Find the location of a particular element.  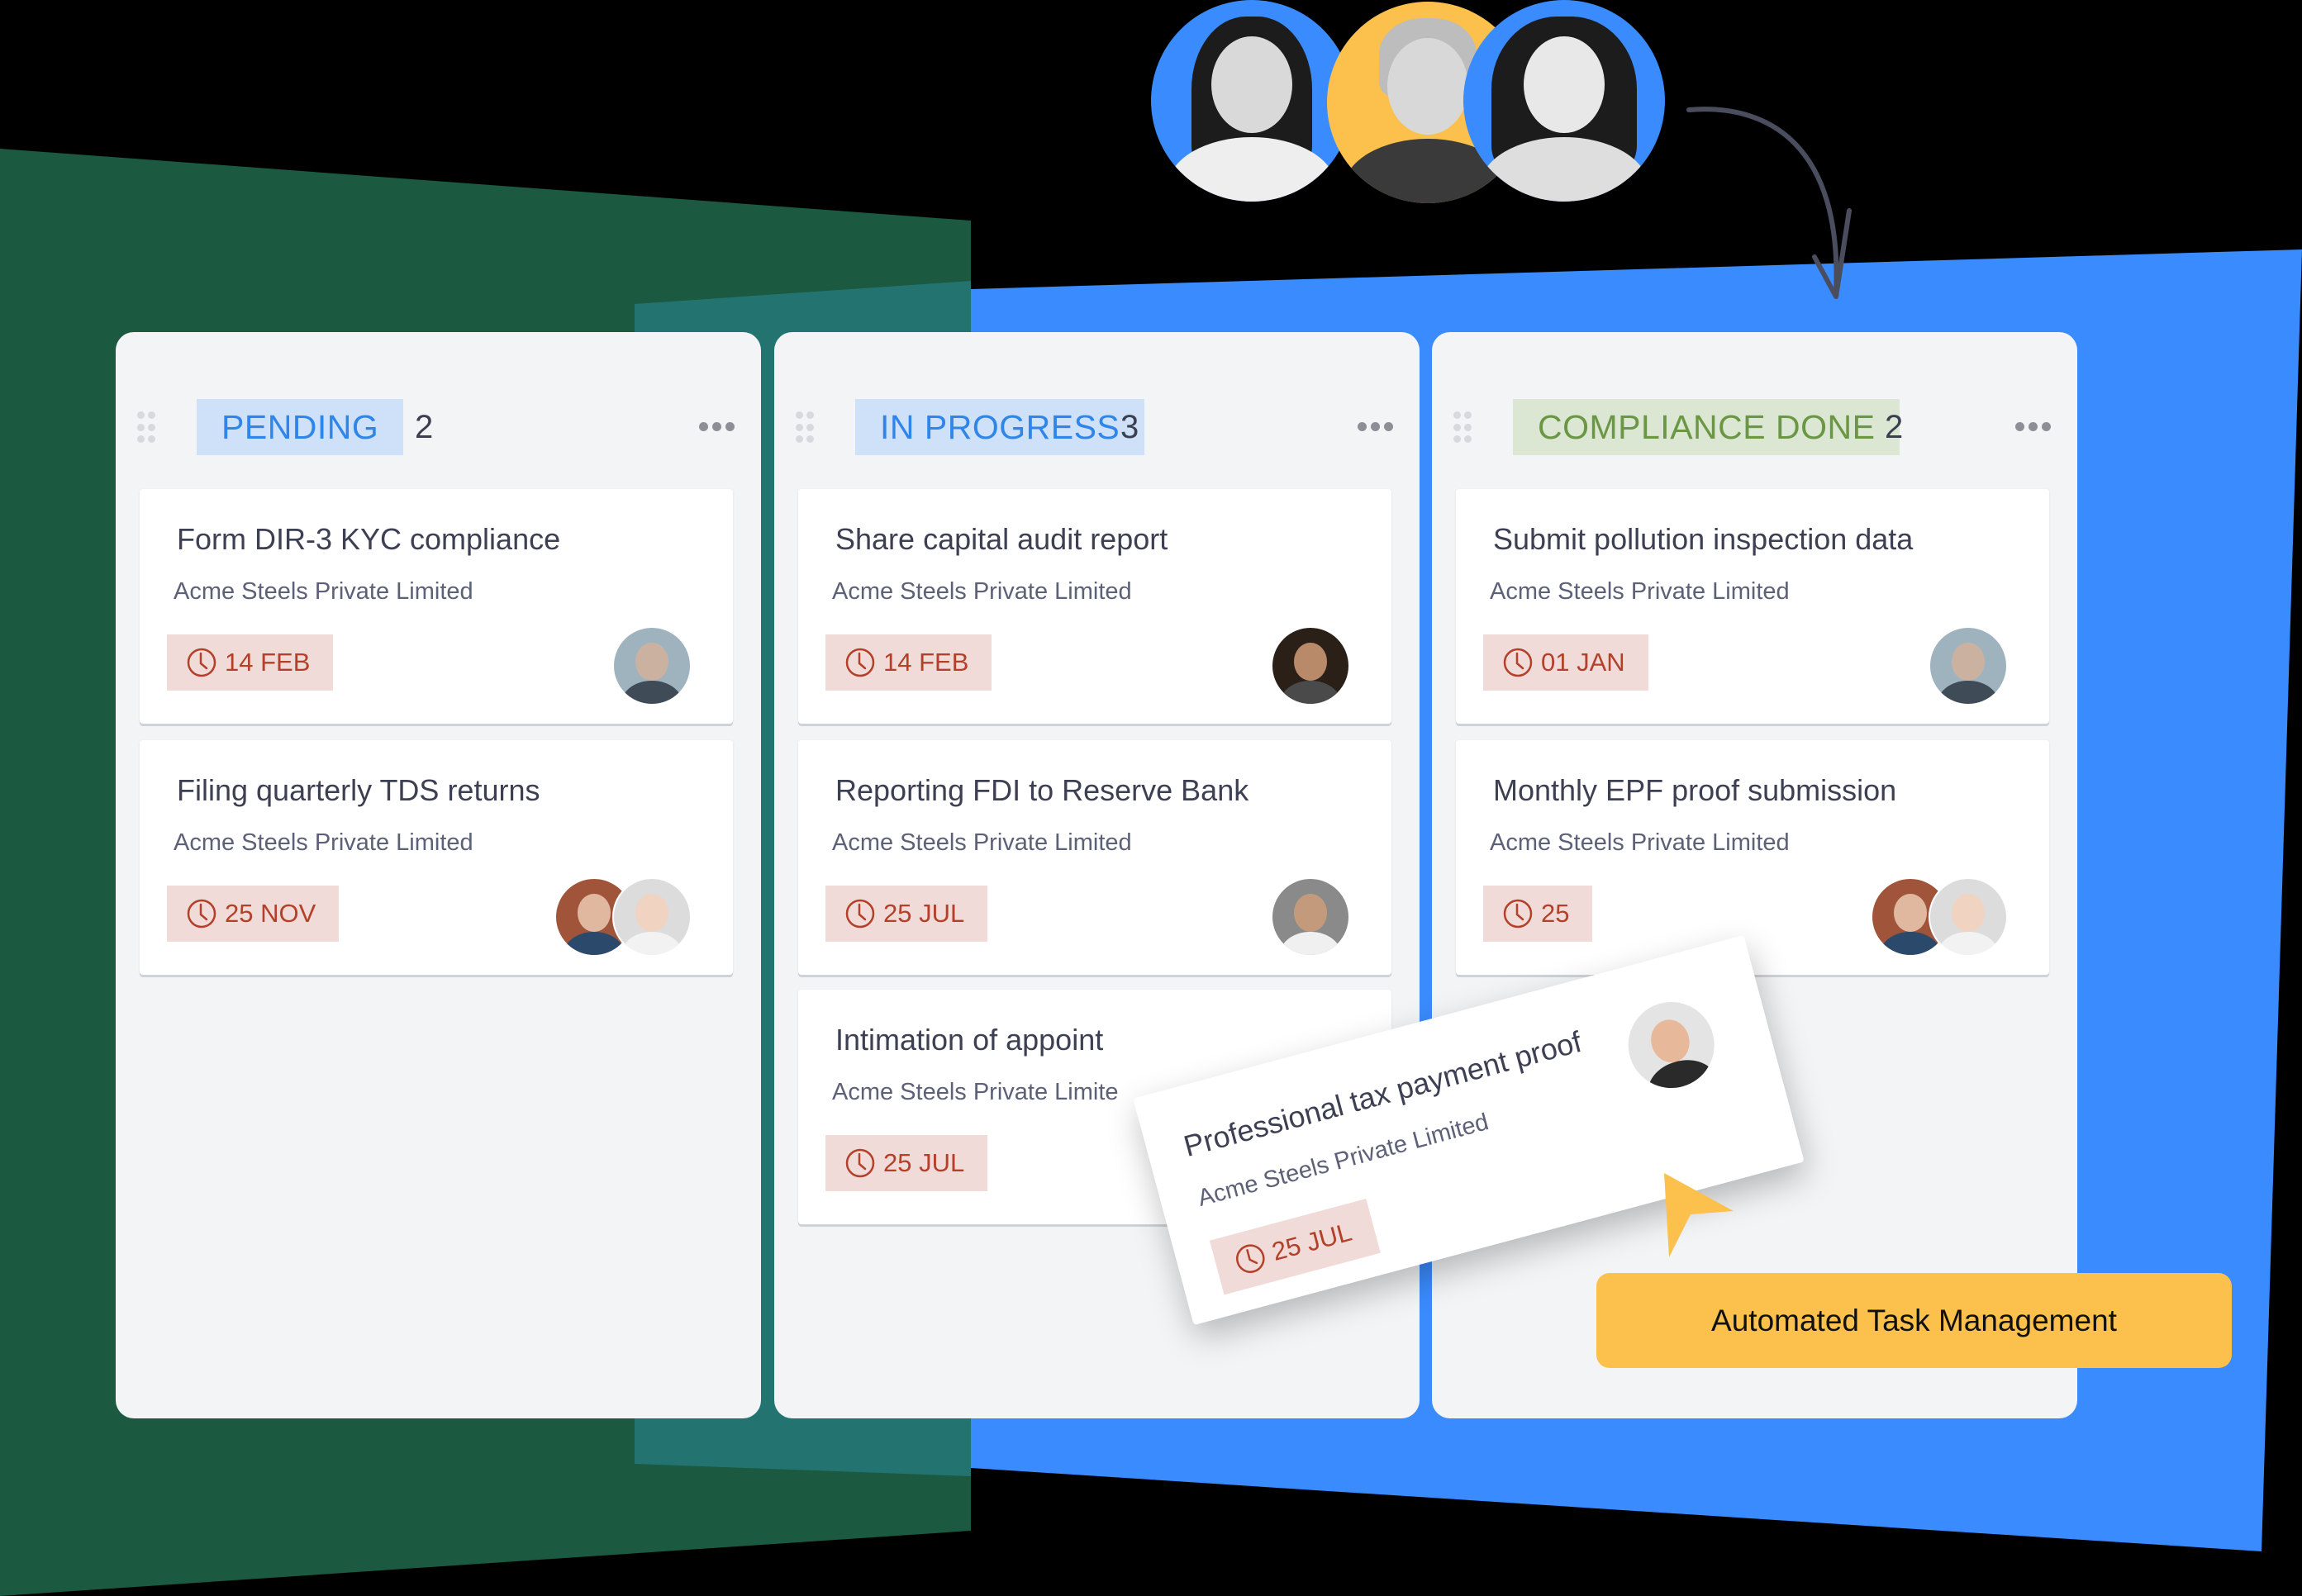

status-pill: PENDING is located at coordinates (300, 427).